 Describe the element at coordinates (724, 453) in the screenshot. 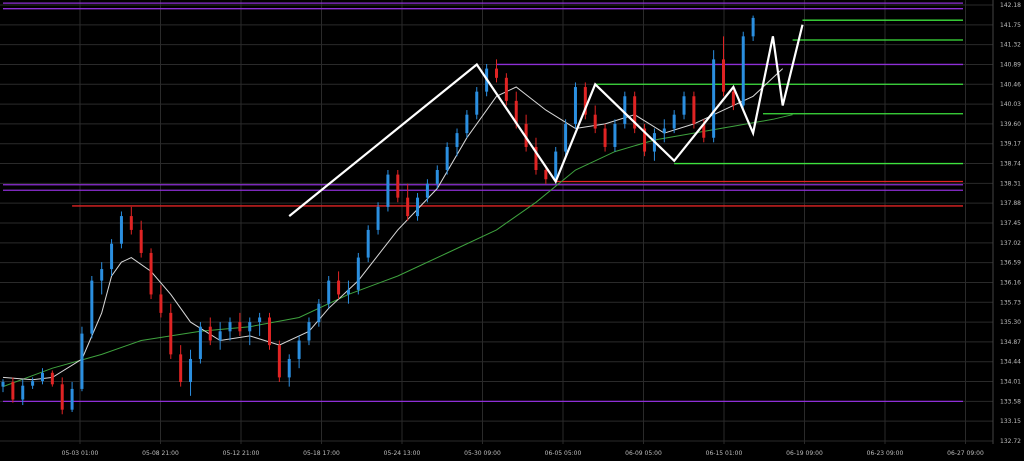

I see `x-tick-label: 06-15 01:00` at that location.